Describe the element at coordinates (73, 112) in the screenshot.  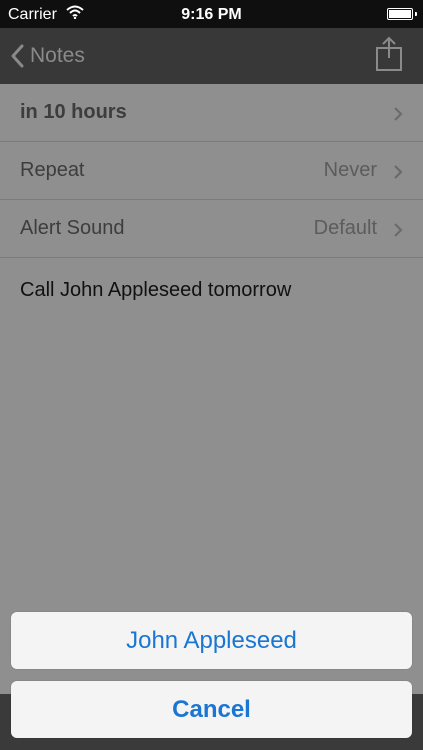
I see `row-label: in 10 hours` at that location.